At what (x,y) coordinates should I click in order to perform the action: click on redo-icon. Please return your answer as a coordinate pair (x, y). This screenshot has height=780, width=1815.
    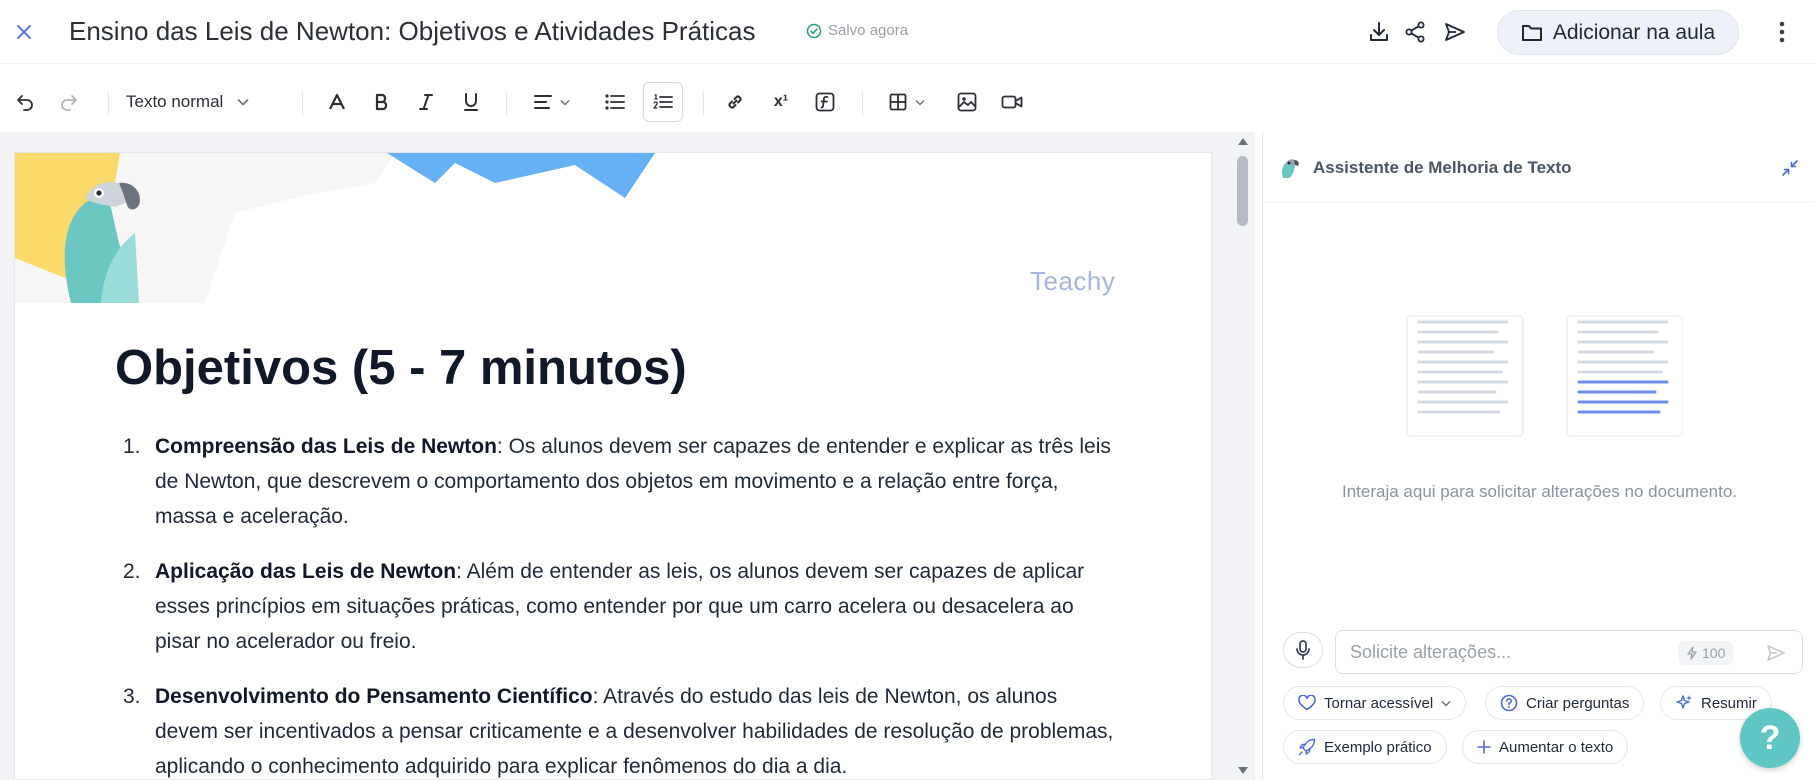
    Looking at the image, I should click on (69, 103).